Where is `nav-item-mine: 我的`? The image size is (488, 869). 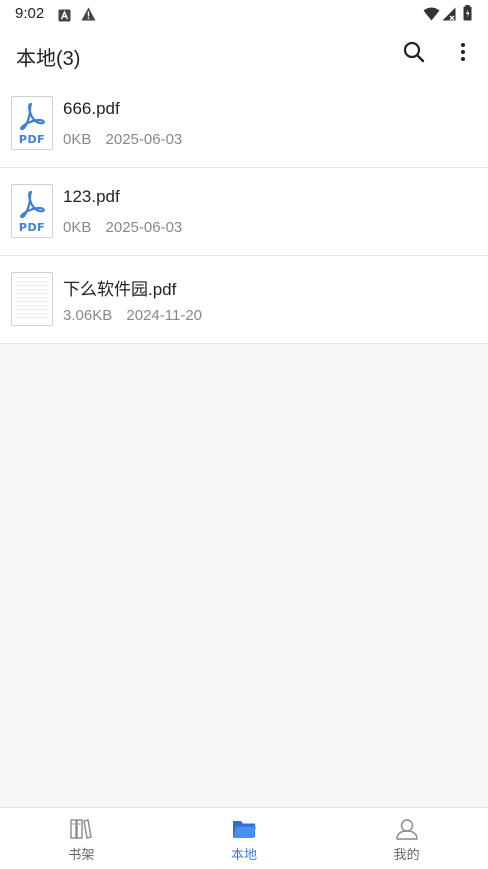
nav-item-mine: 我的 is located at coordinates (406, 838).